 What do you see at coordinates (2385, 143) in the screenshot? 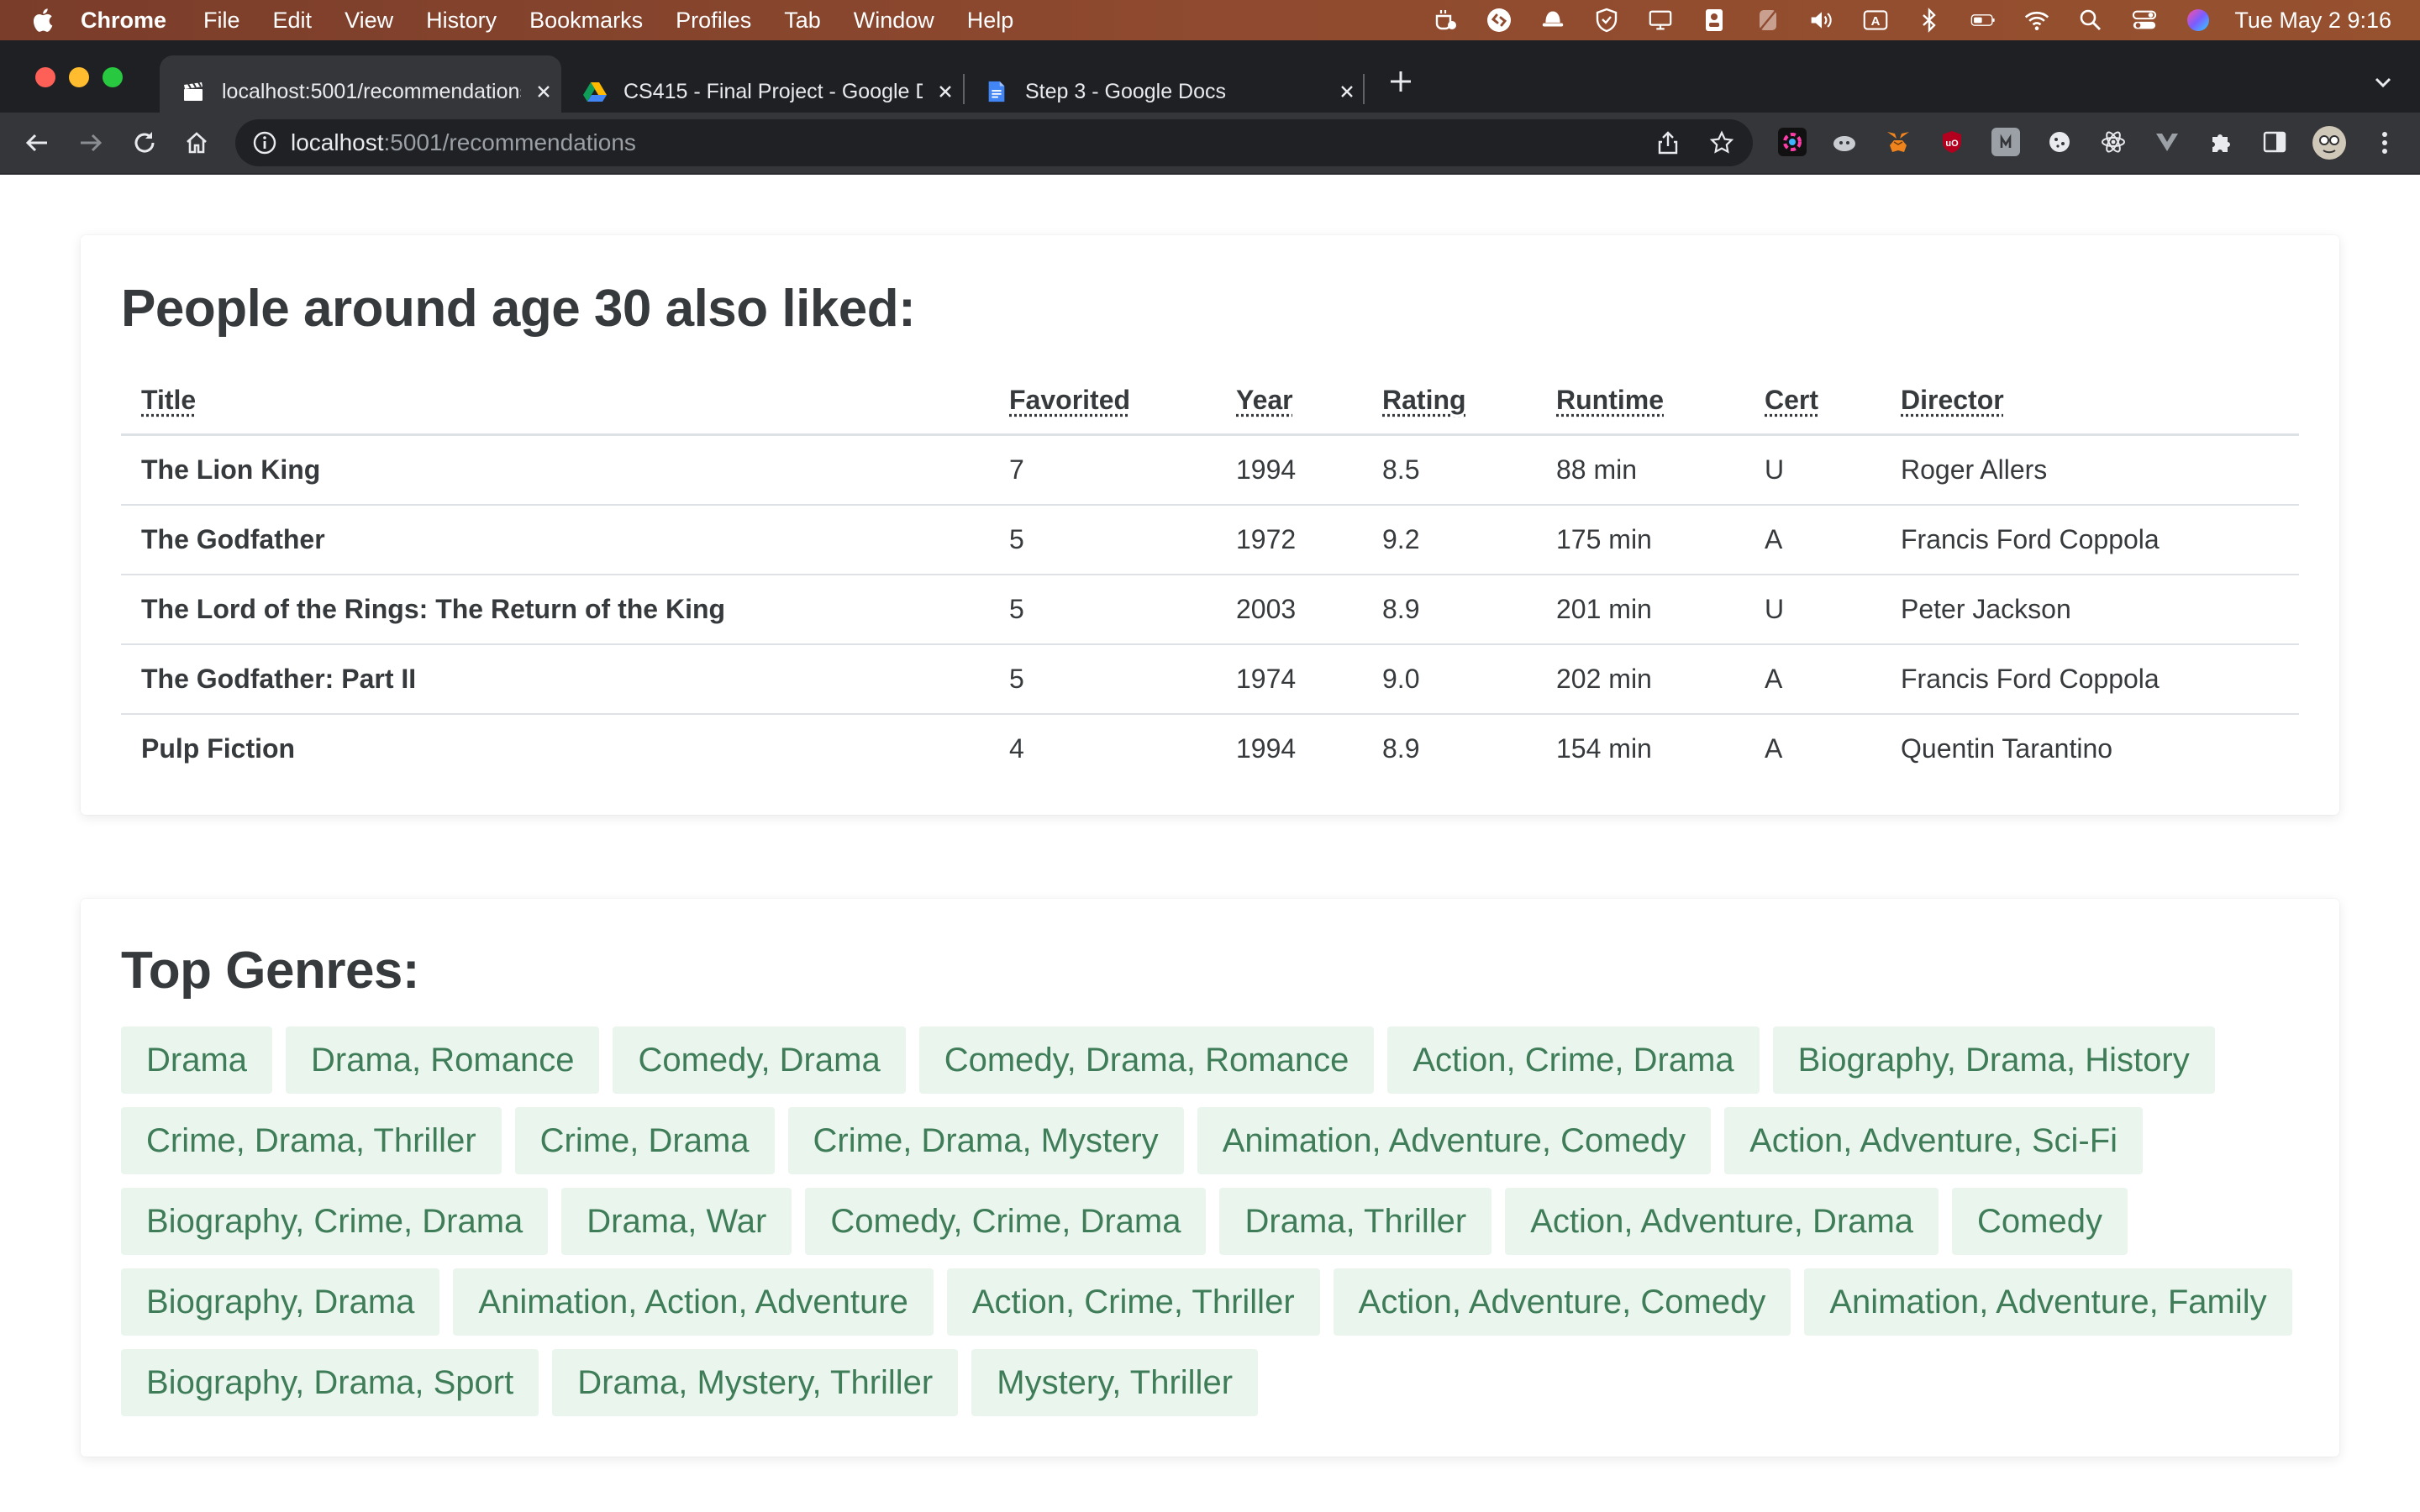
I see `chrome-menu-kebab-icon` at bounding box center [2385, 143].